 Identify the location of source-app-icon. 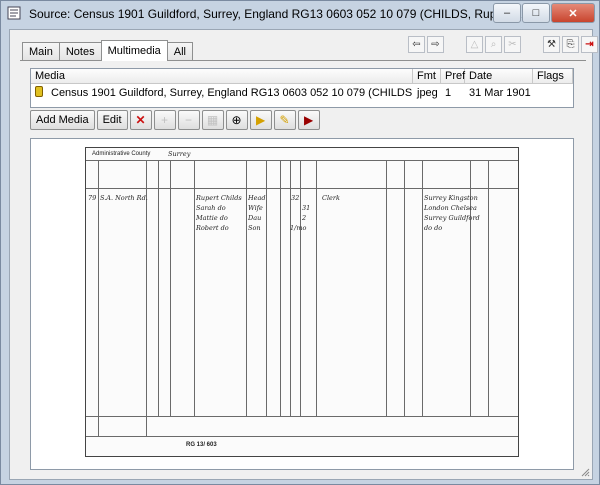
(14, 13).